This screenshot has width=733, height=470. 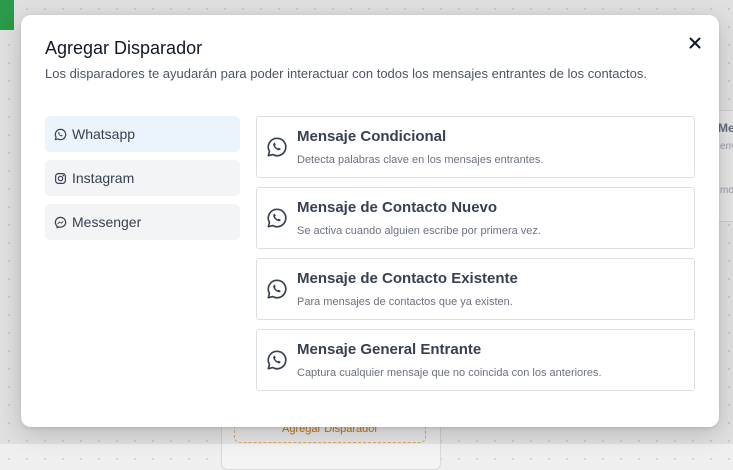 What do you see at coordinates (103, 178) in the screenshot?
I see `channel-label: Instagram` at bounding box center [103, 178].